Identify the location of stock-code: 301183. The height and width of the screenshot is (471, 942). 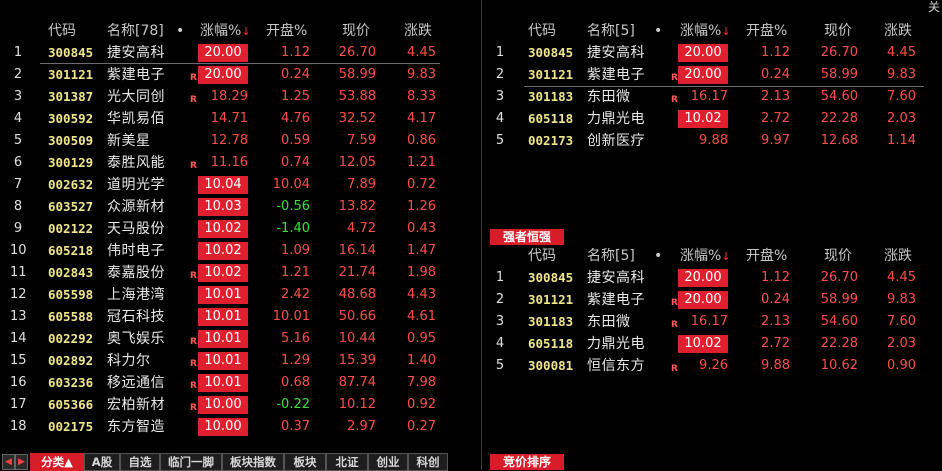
(551, 96).